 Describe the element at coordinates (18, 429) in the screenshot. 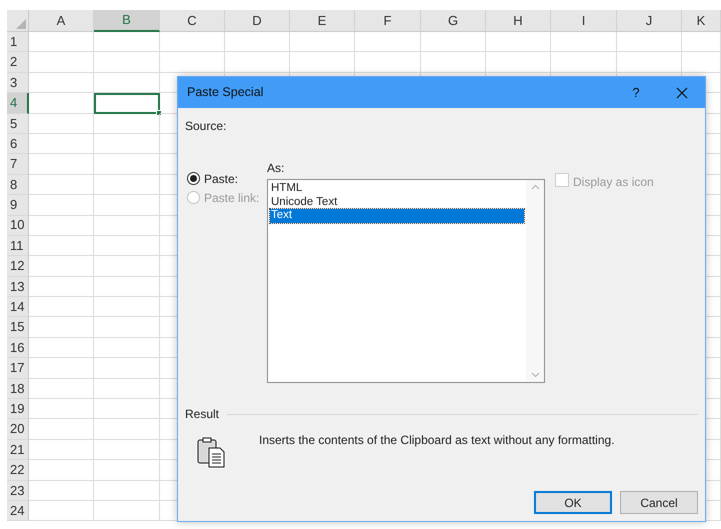

I see `row-header: 20` at that location.